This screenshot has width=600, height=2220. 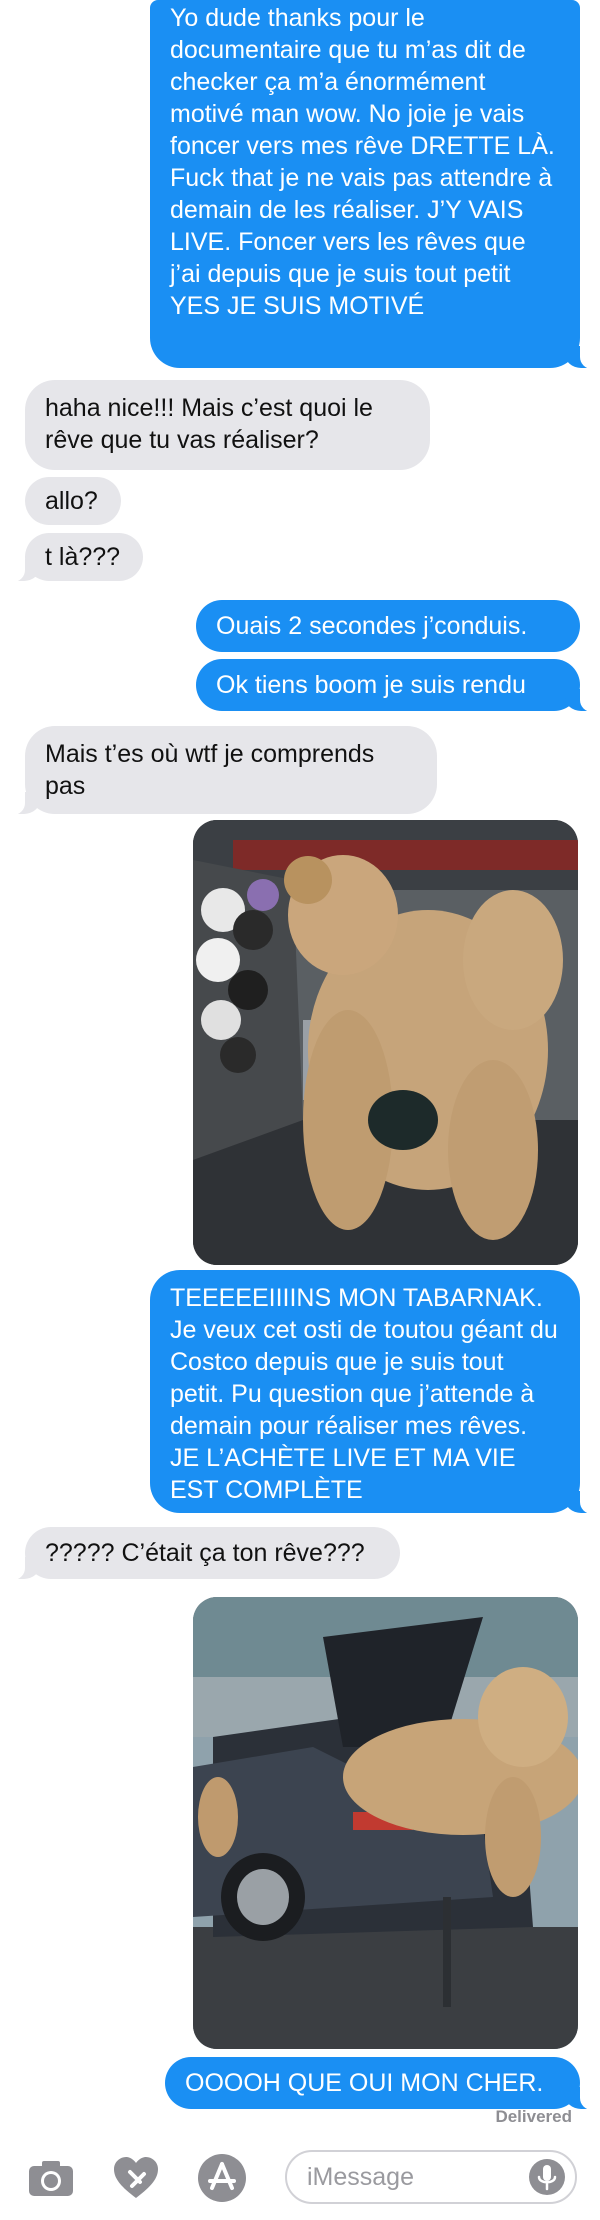 I want to click on message-received-3: t là???, so click(x=74, y=557).